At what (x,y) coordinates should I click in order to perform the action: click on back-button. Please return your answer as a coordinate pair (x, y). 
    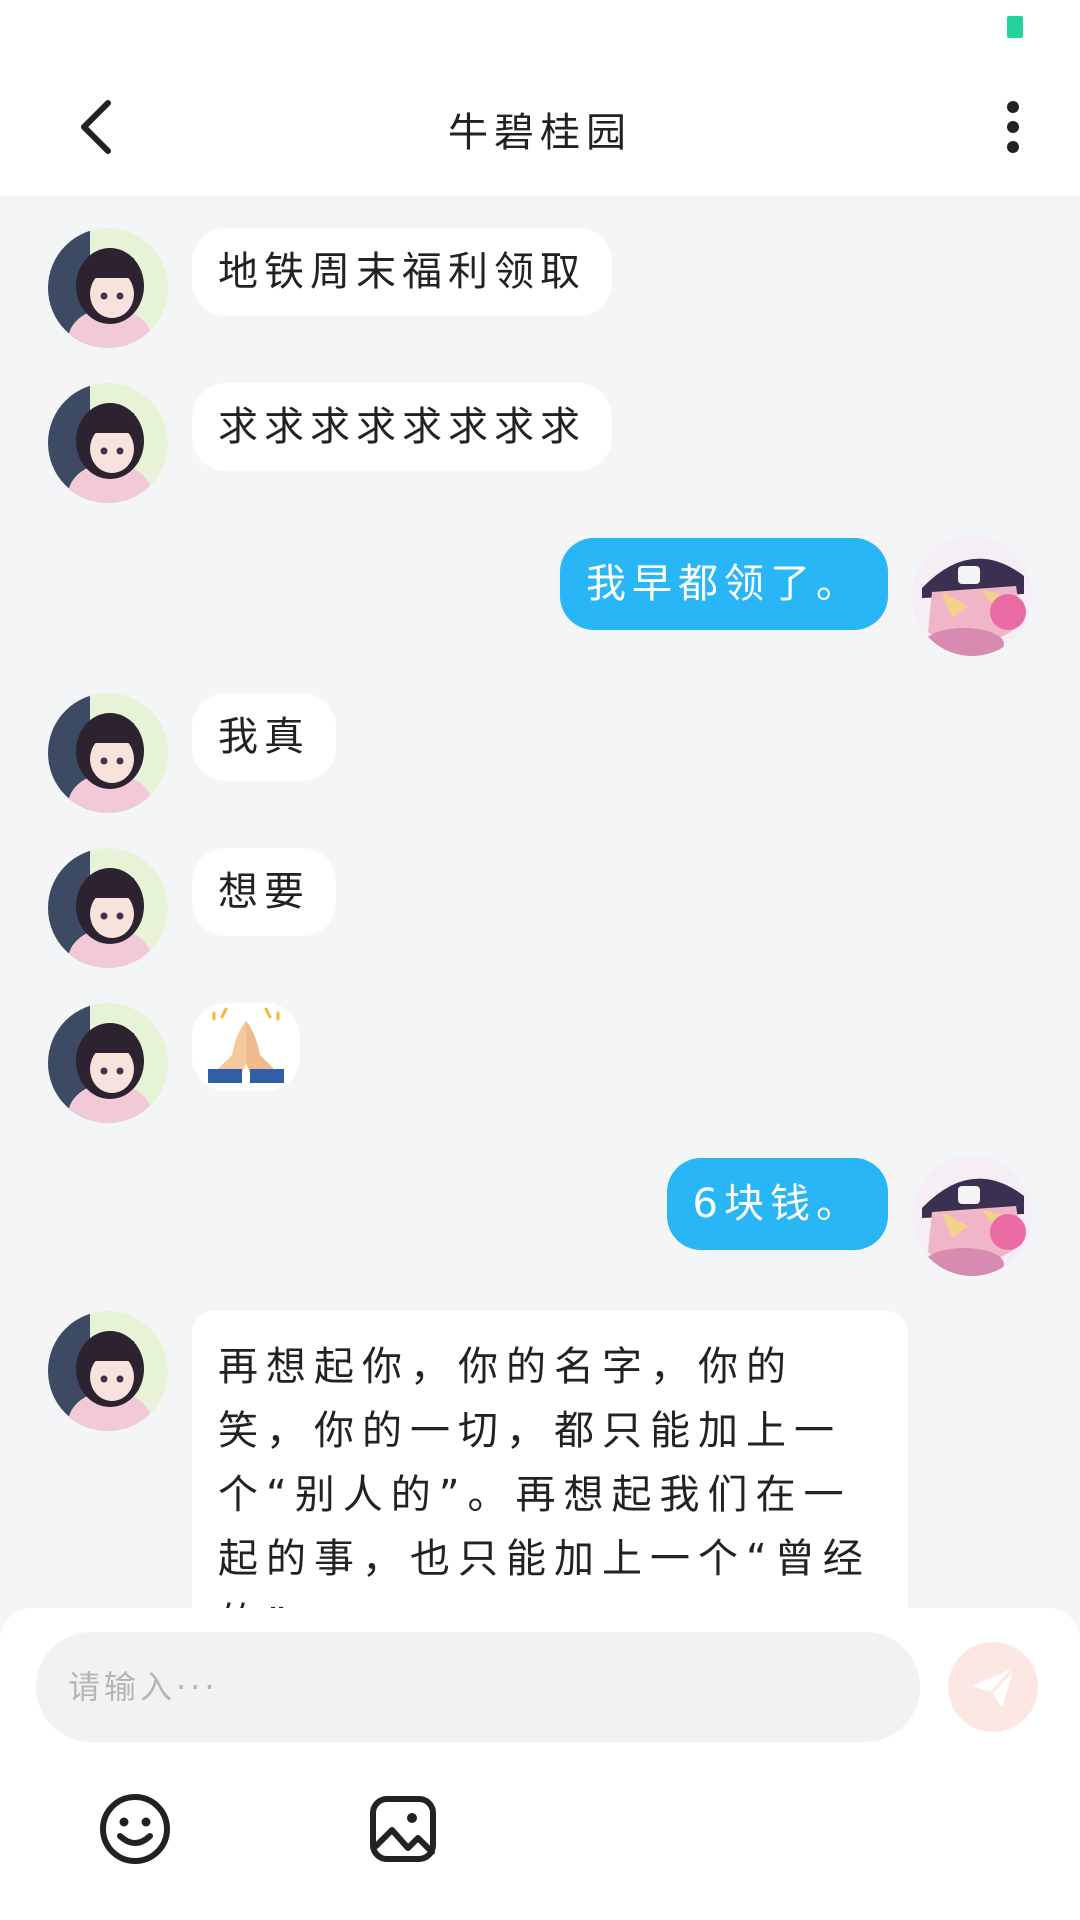
    Looking at the image, I should click on (96, 127).